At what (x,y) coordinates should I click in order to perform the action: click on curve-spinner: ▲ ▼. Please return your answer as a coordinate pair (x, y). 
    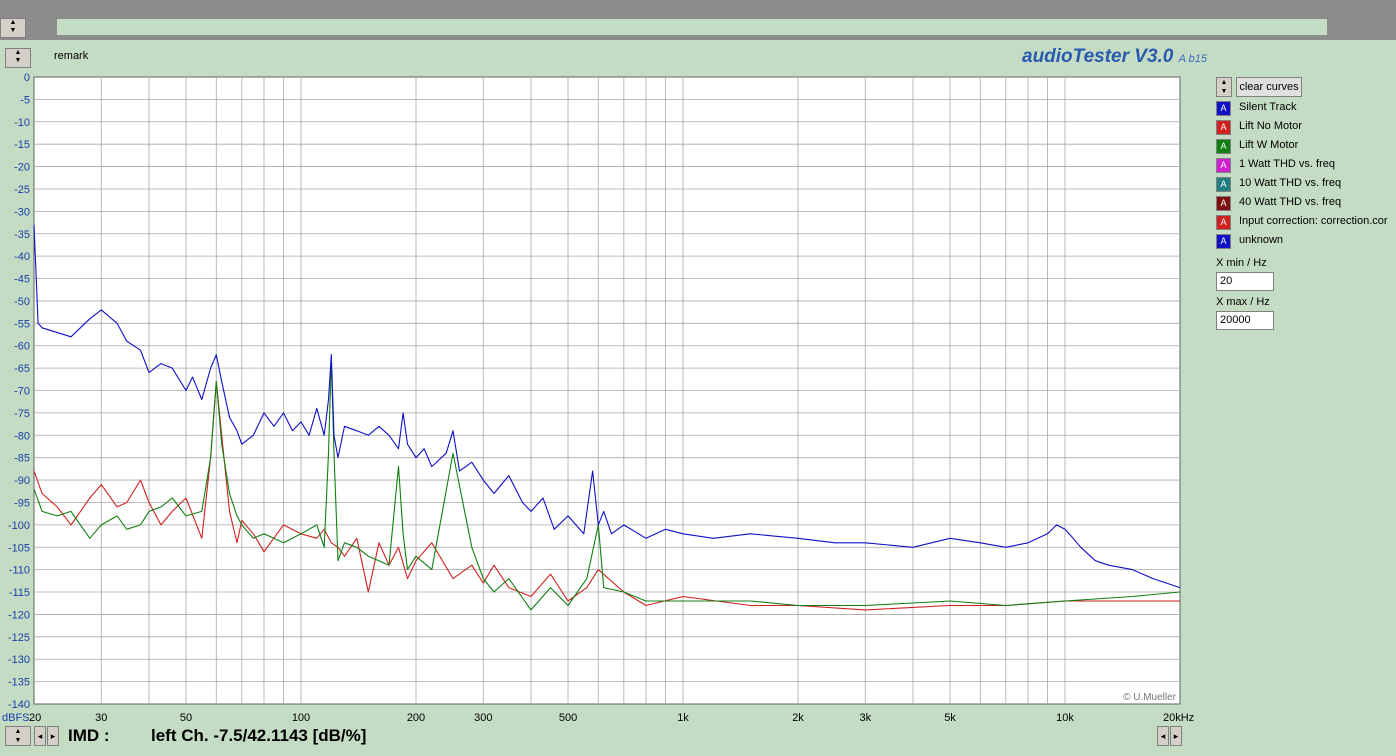
    Looking at the image, I should click on (1224, 87).